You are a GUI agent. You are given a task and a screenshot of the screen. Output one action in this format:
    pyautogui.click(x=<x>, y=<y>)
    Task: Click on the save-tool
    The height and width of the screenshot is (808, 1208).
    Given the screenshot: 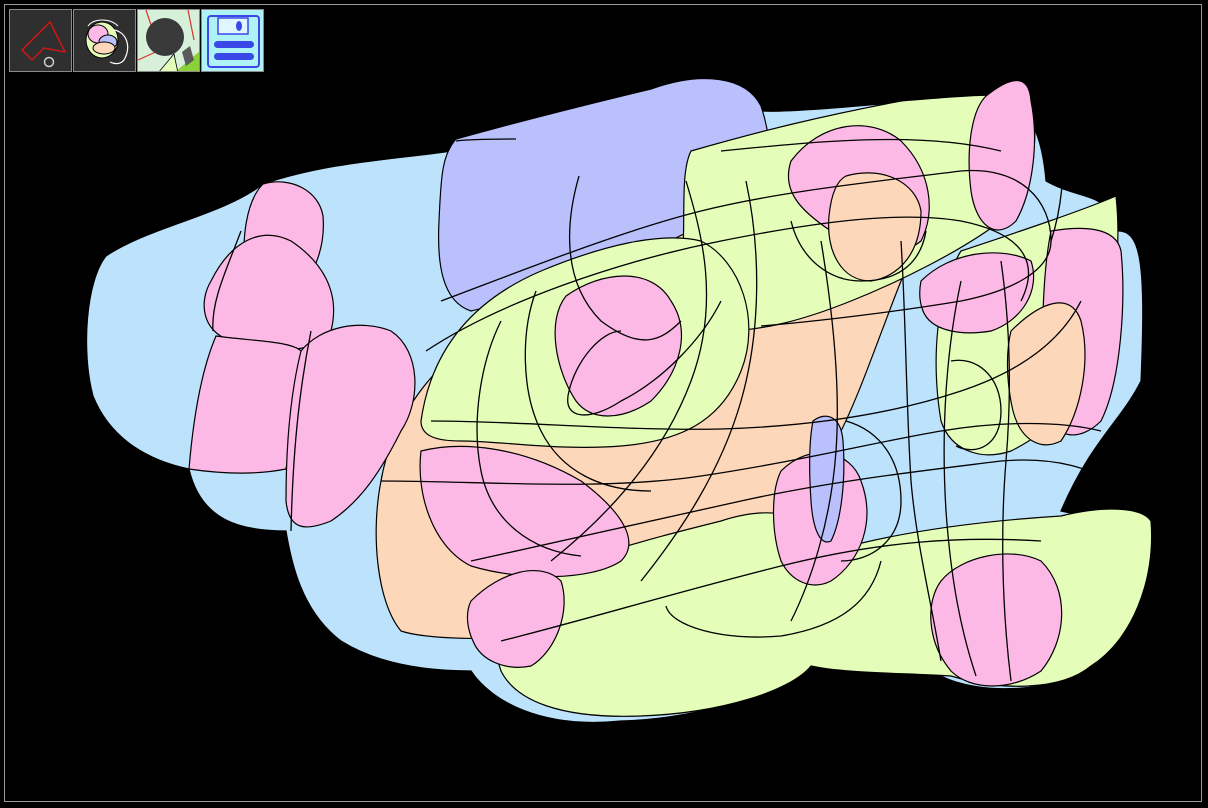 What is the action you would take?
    pyautogui.click(x=232, y=40)
    